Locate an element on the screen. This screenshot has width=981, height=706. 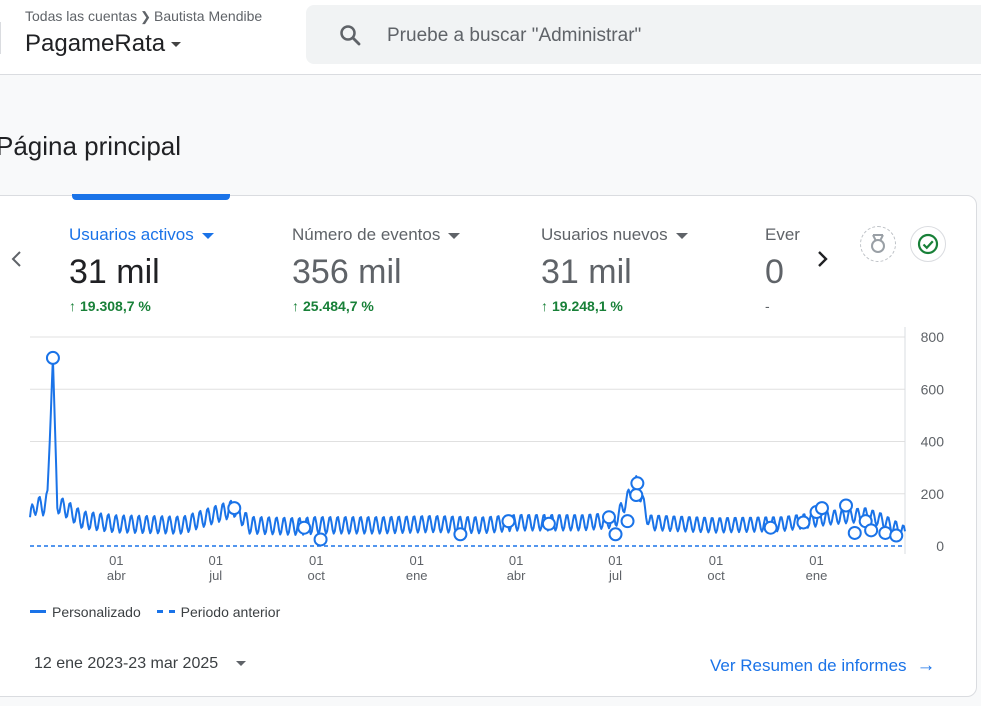
metric-change: ↑ 19.308,7 % is located at coordinates (110, 306).